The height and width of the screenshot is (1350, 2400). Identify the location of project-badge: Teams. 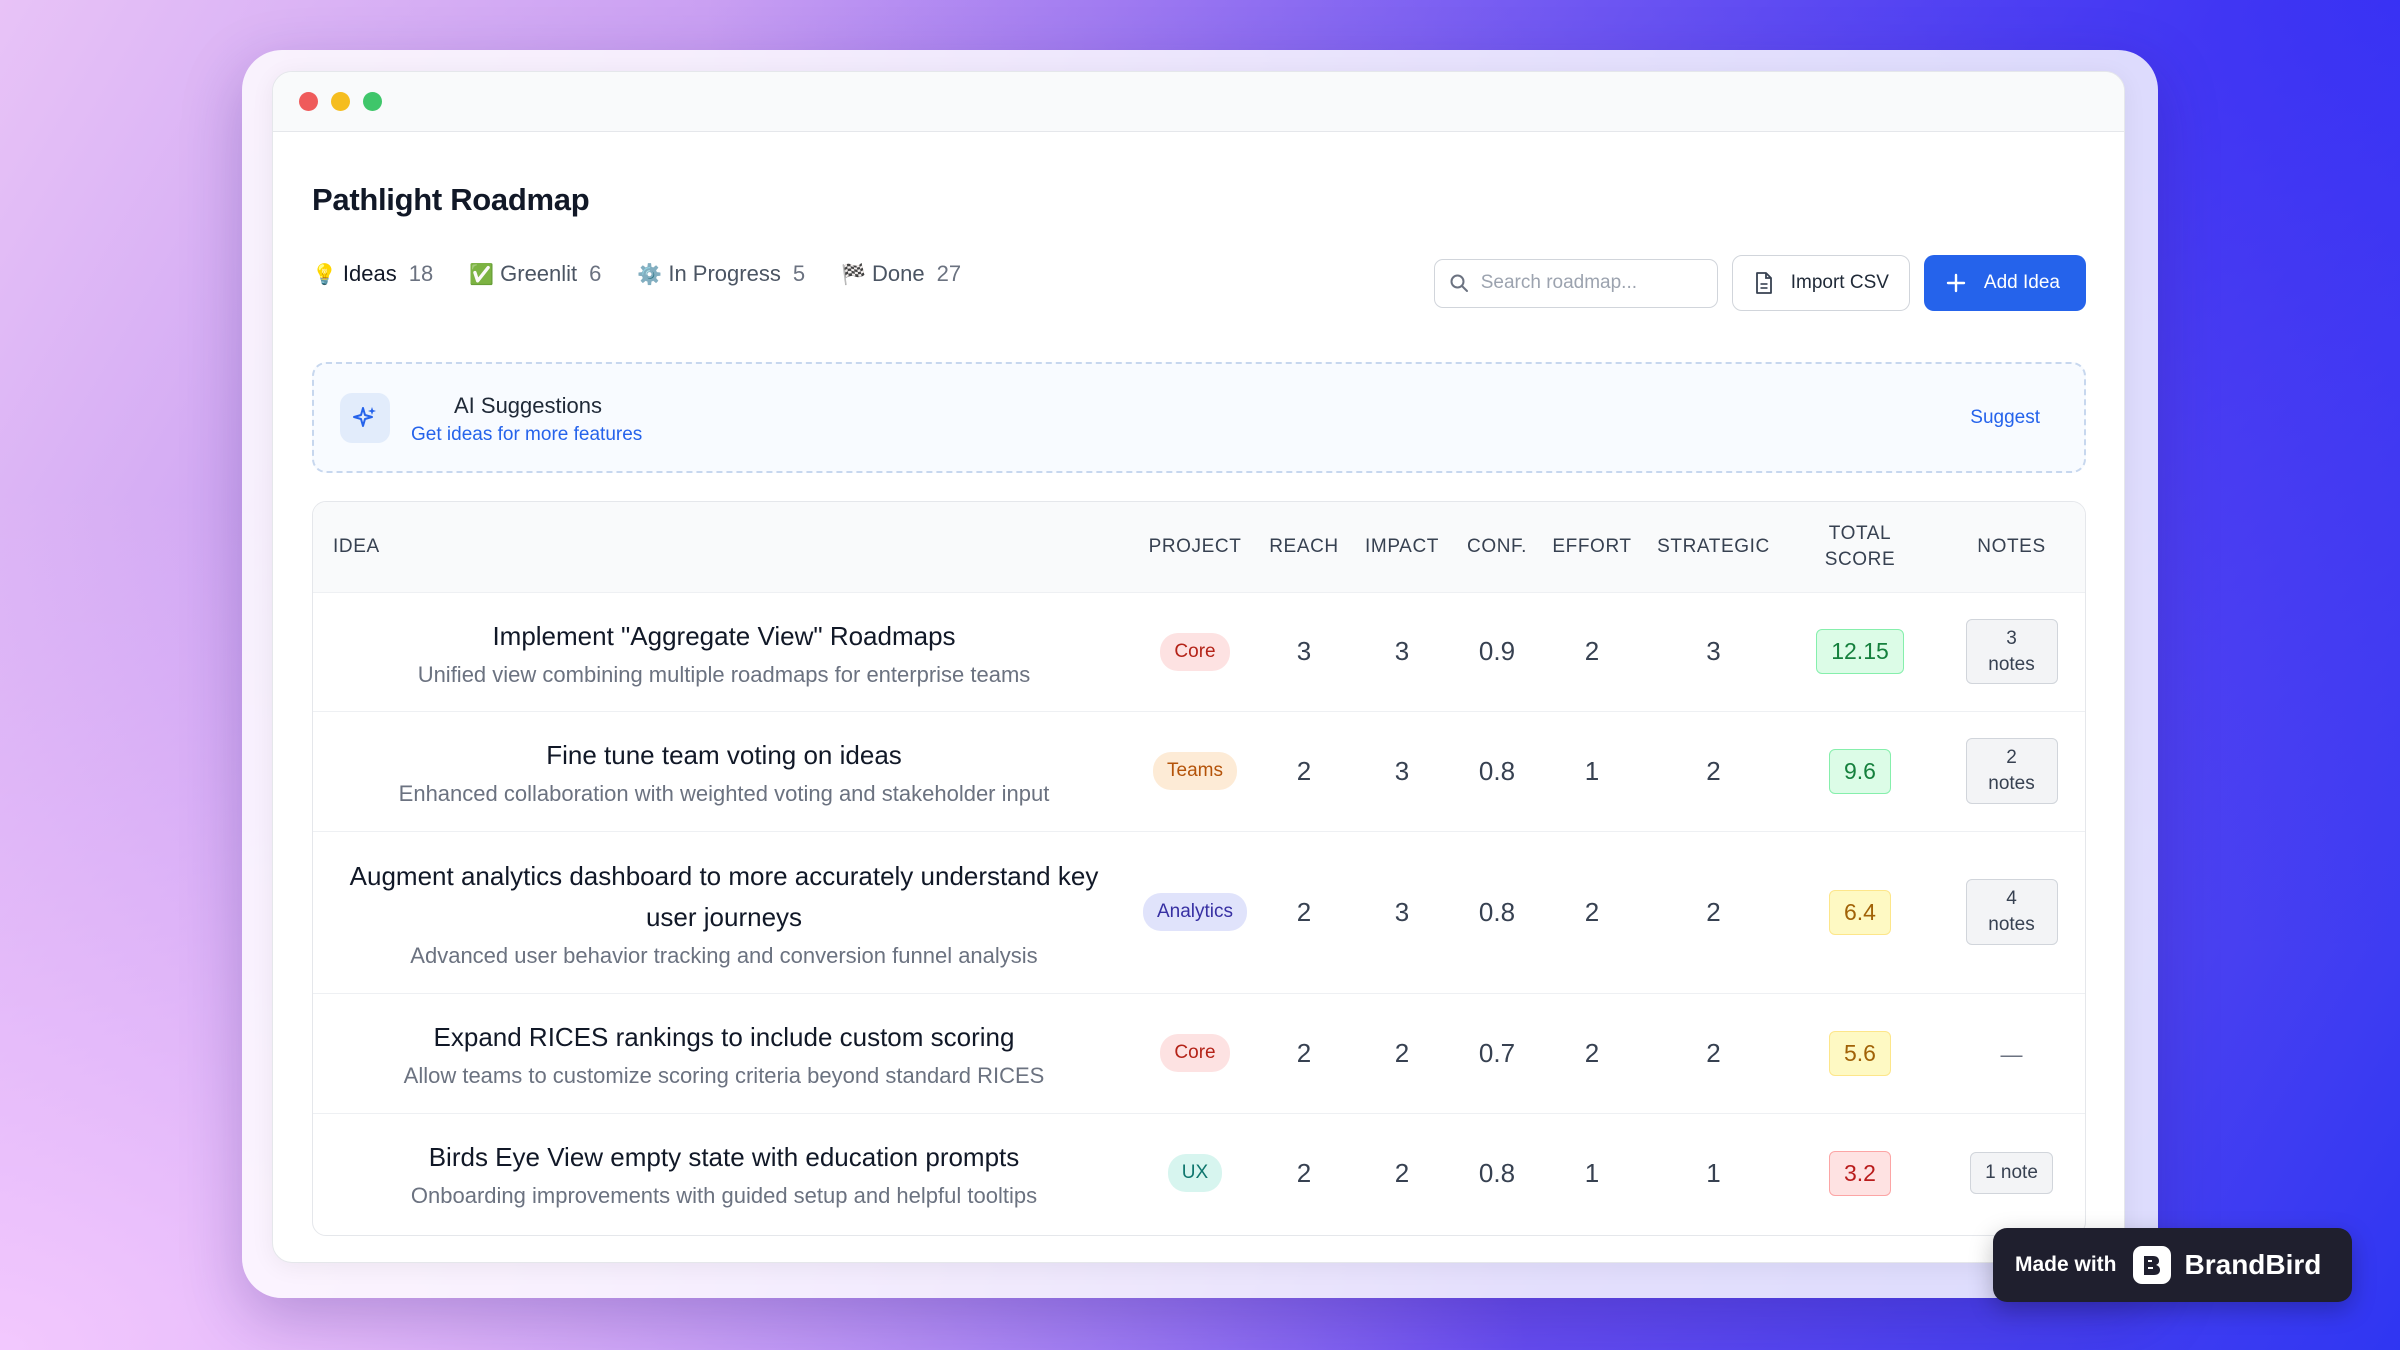
(1195, 771).